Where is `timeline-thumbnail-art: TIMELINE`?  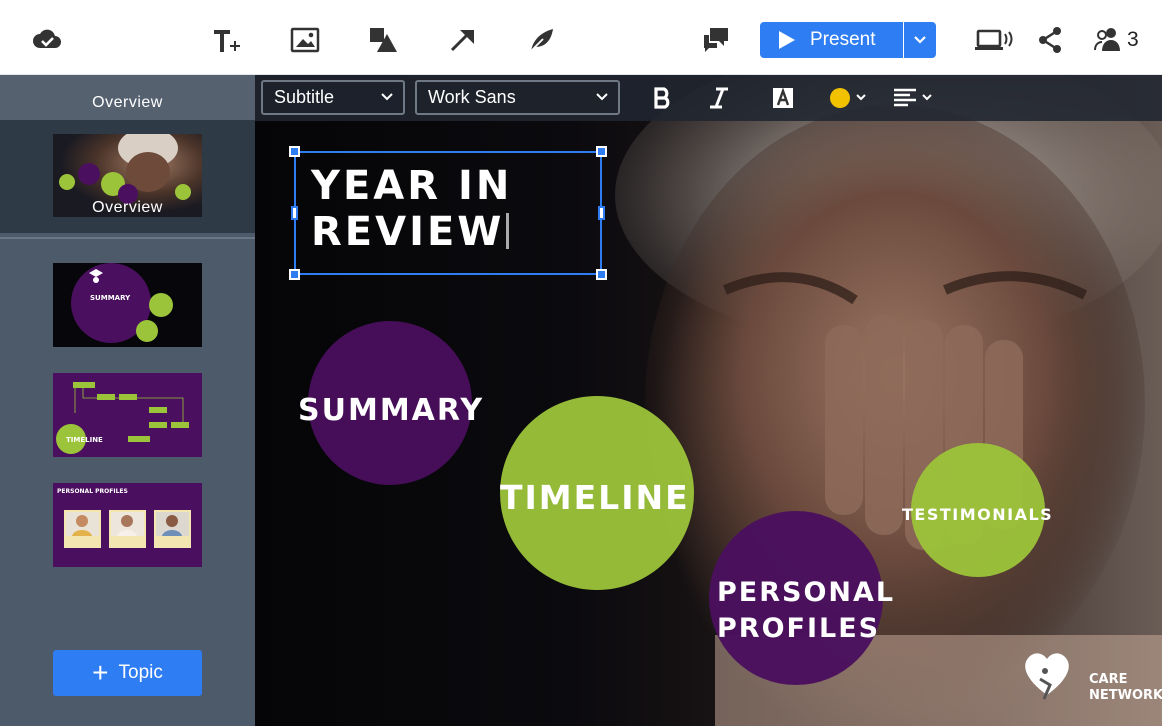
timeline-thumbnail-art: TIMELINE is located at coordinates (127, 415).